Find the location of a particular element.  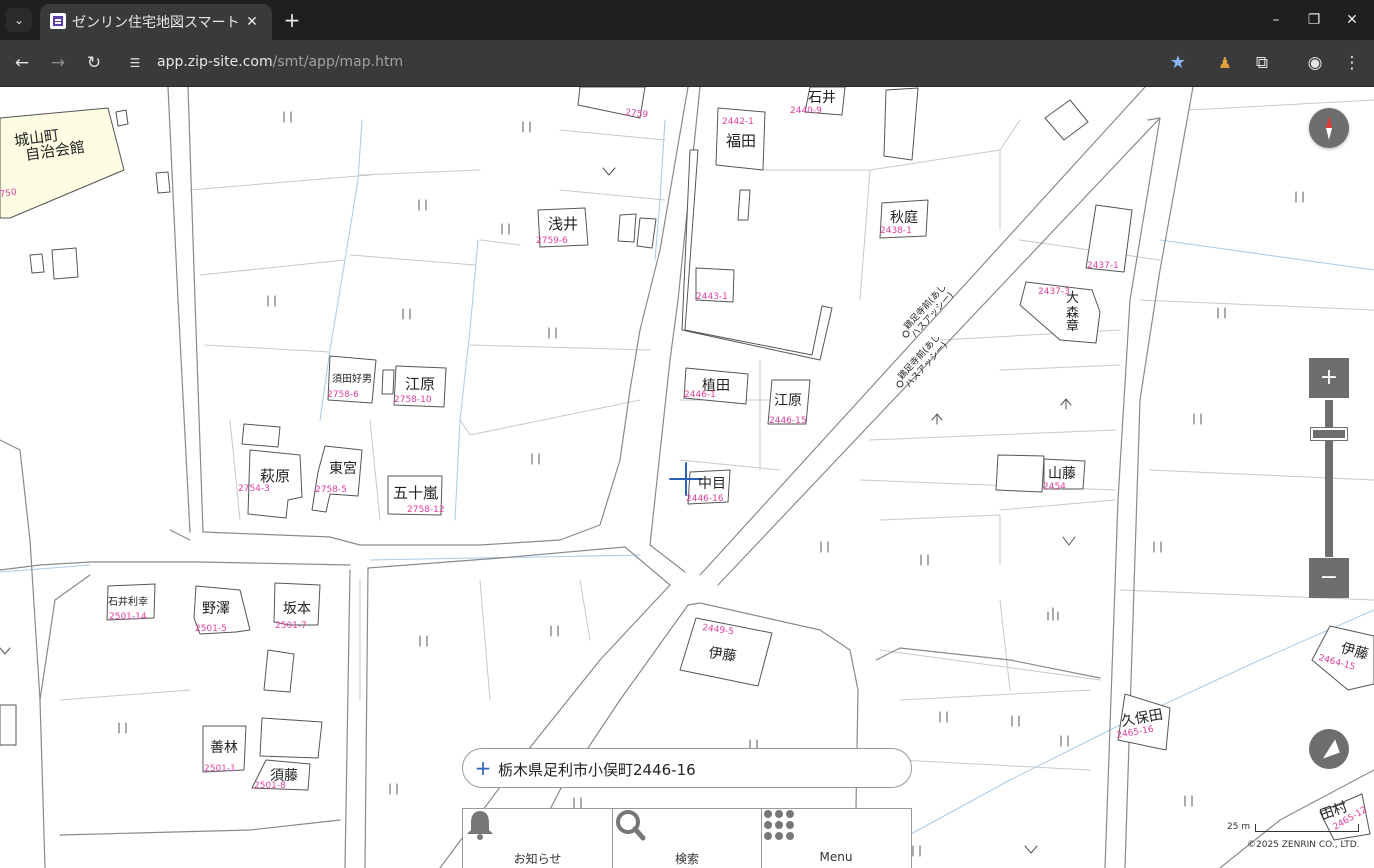

parcel-number-label: 2501-8 is located at coordinates (270, 786).